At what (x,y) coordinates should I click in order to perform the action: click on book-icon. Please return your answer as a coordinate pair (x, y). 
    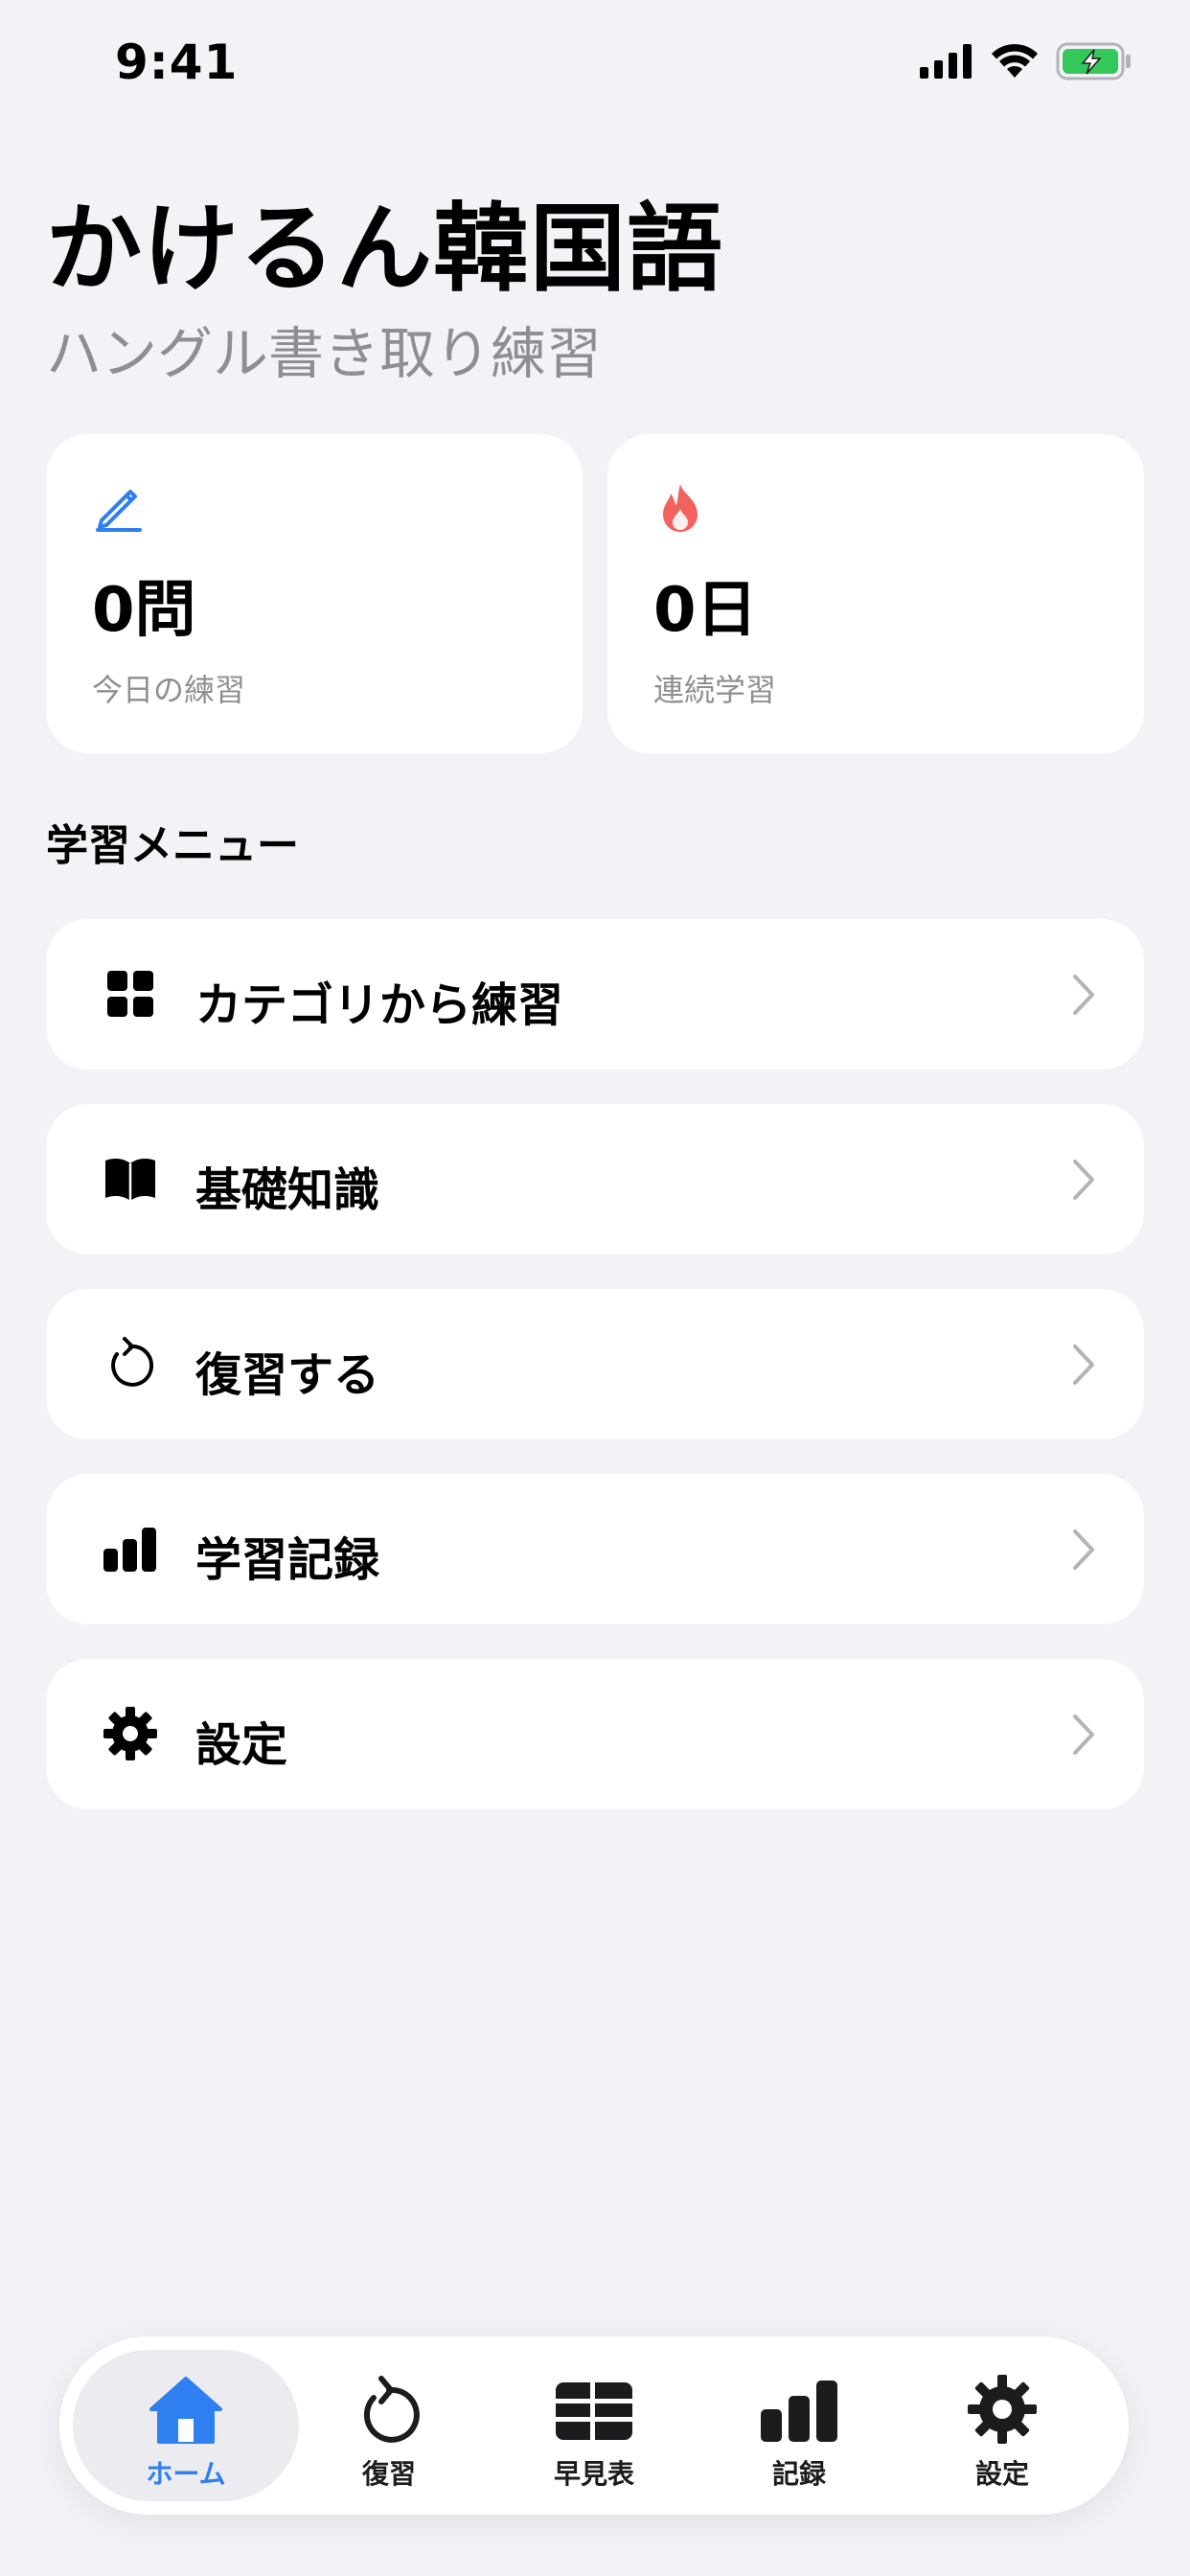
    Looking at the image, I should click on (130, 1180).